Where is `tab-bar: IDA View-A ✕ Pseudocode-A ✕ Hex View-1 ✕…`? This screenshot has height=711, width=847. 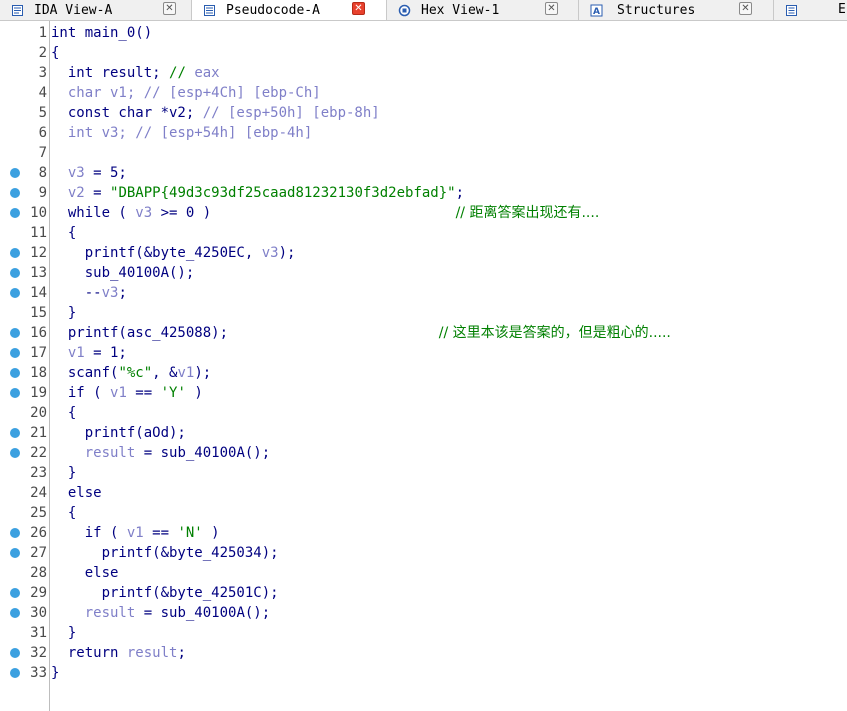
tab-bar: IDA View-A ✕ Pseudocode-A ✕ Hex View-1 ✕… is located at coordinates (423, 10).